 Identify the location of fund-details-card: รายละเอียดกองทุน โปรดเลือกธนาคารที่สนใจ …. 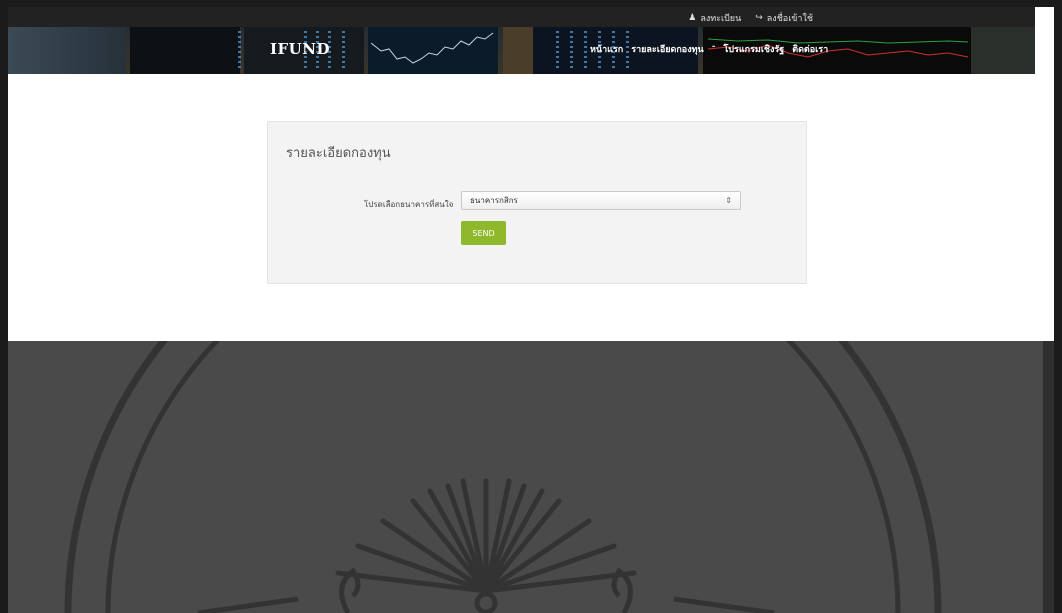
(537, 202).